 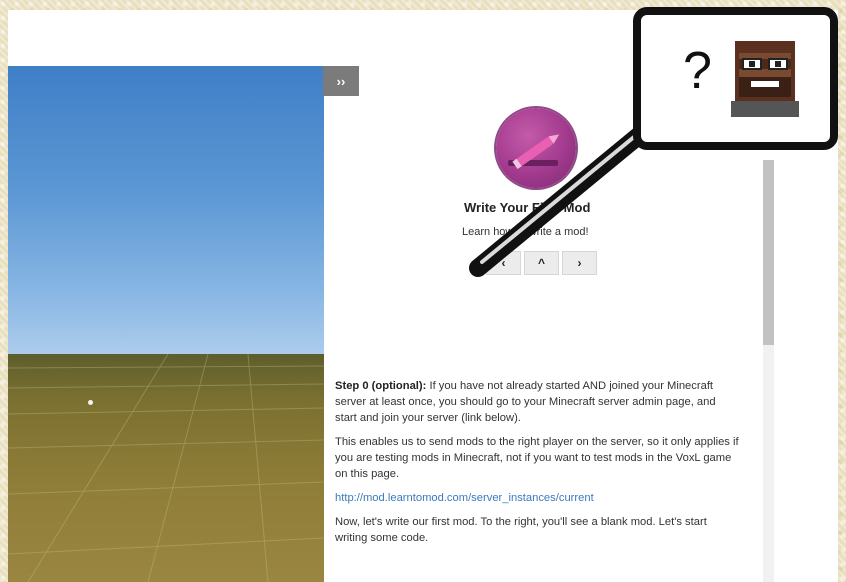 What do you see at coordinates (768, 252) in the screenshot?
I see `scrollbar-thumb` at bounding box center [768, 252].